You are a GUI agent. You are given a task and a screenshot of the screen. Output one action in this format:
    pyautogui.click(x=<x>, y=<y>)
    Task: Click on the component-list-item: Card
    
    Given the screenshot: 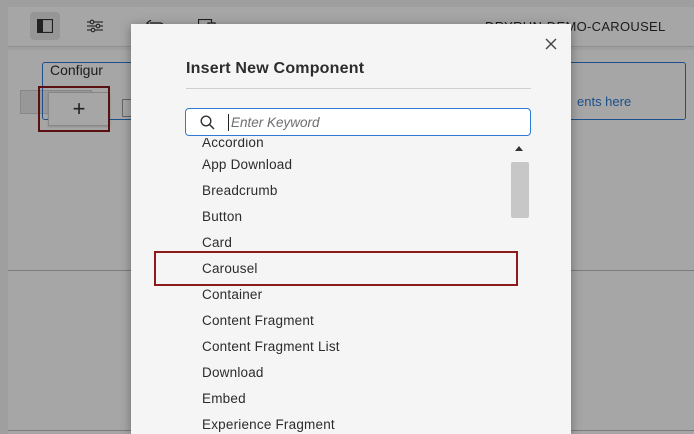 What is the action you would take?
    pyautogui.click(x=271, y=243)
    